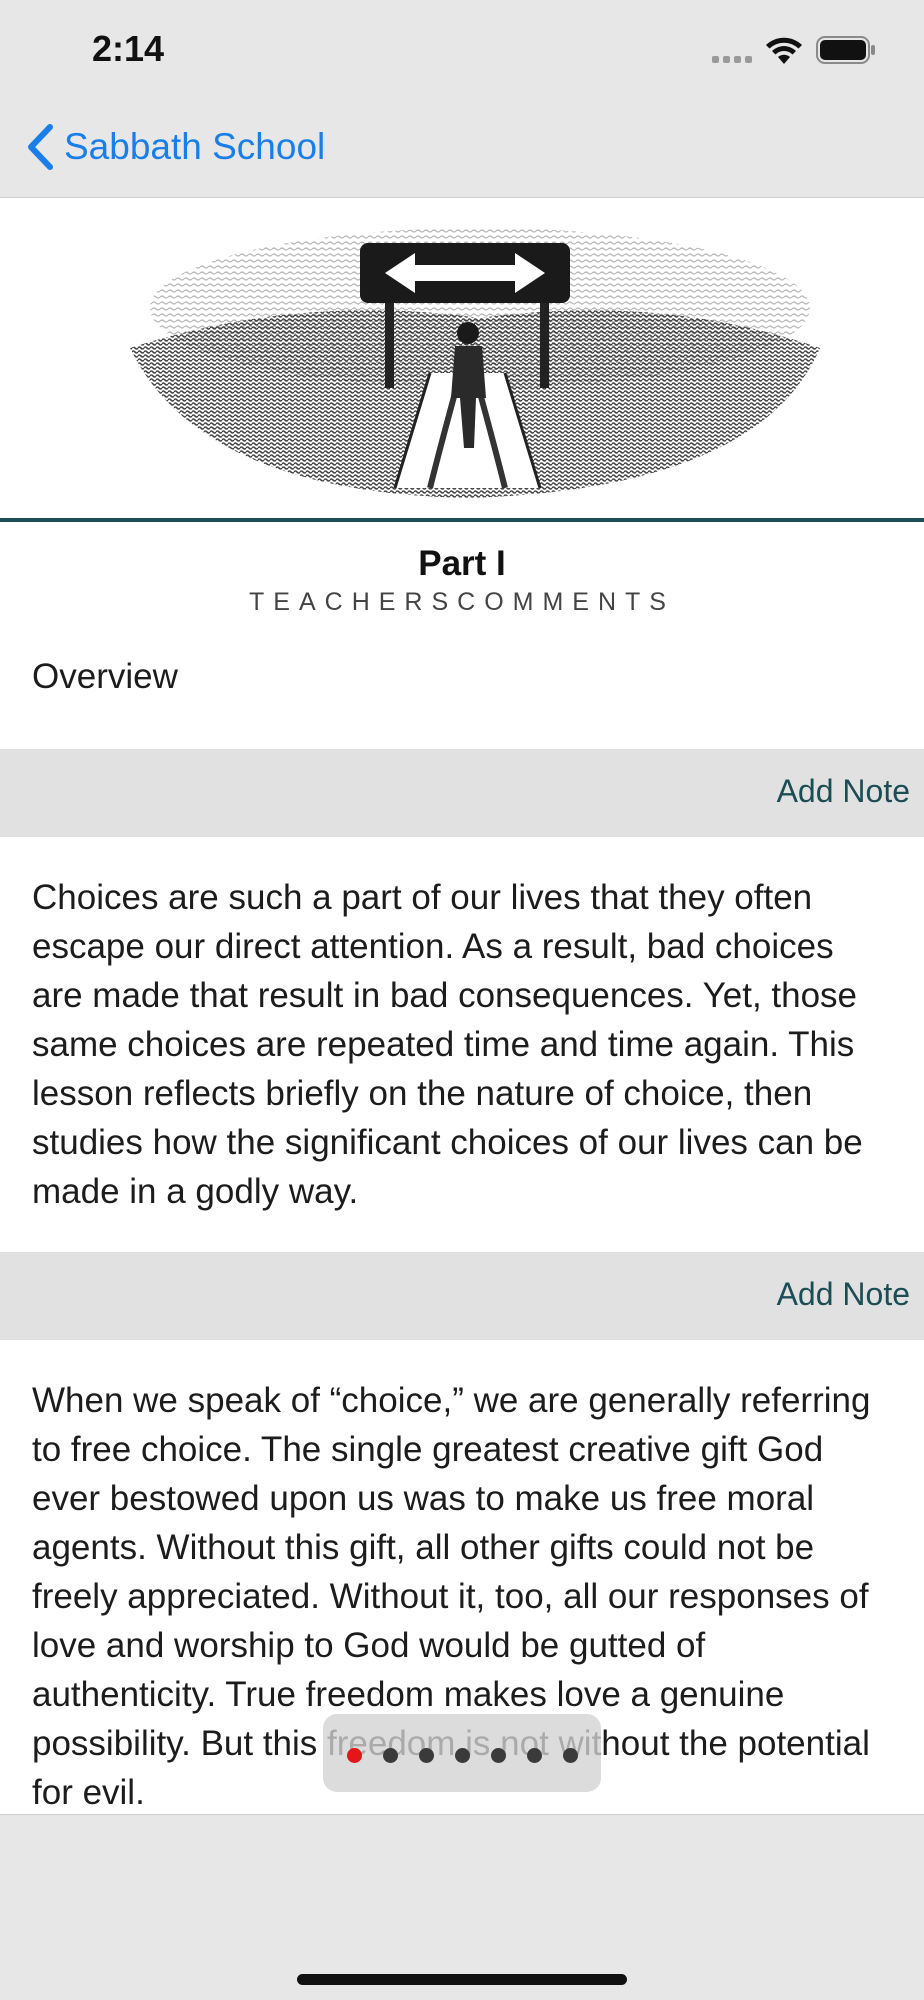  I want to click on back-button: Sabbath School, so click(175, 147).